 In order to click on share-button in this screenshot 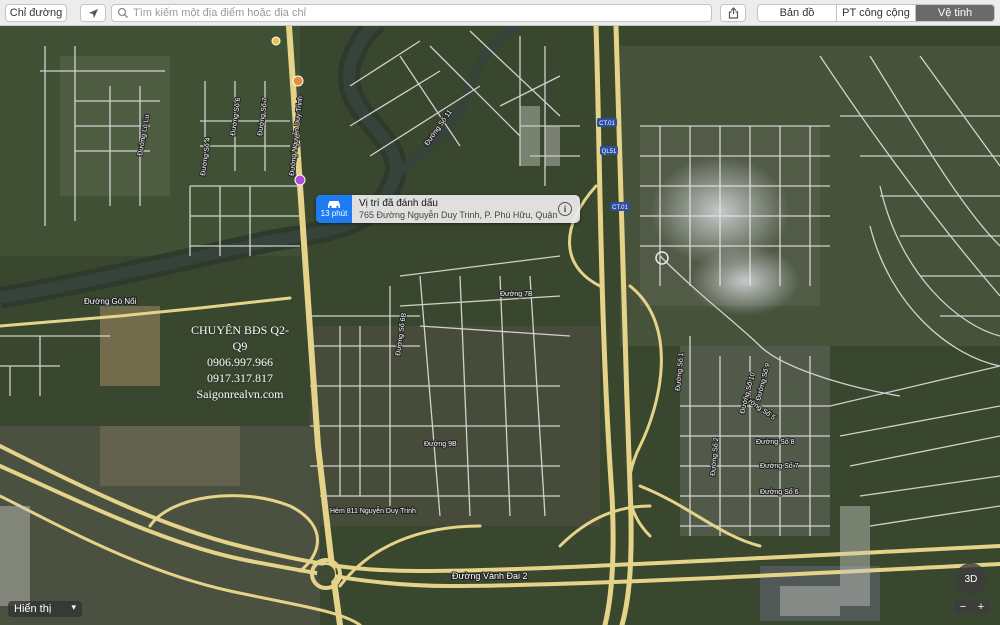, I will do `click(733, 13)`.